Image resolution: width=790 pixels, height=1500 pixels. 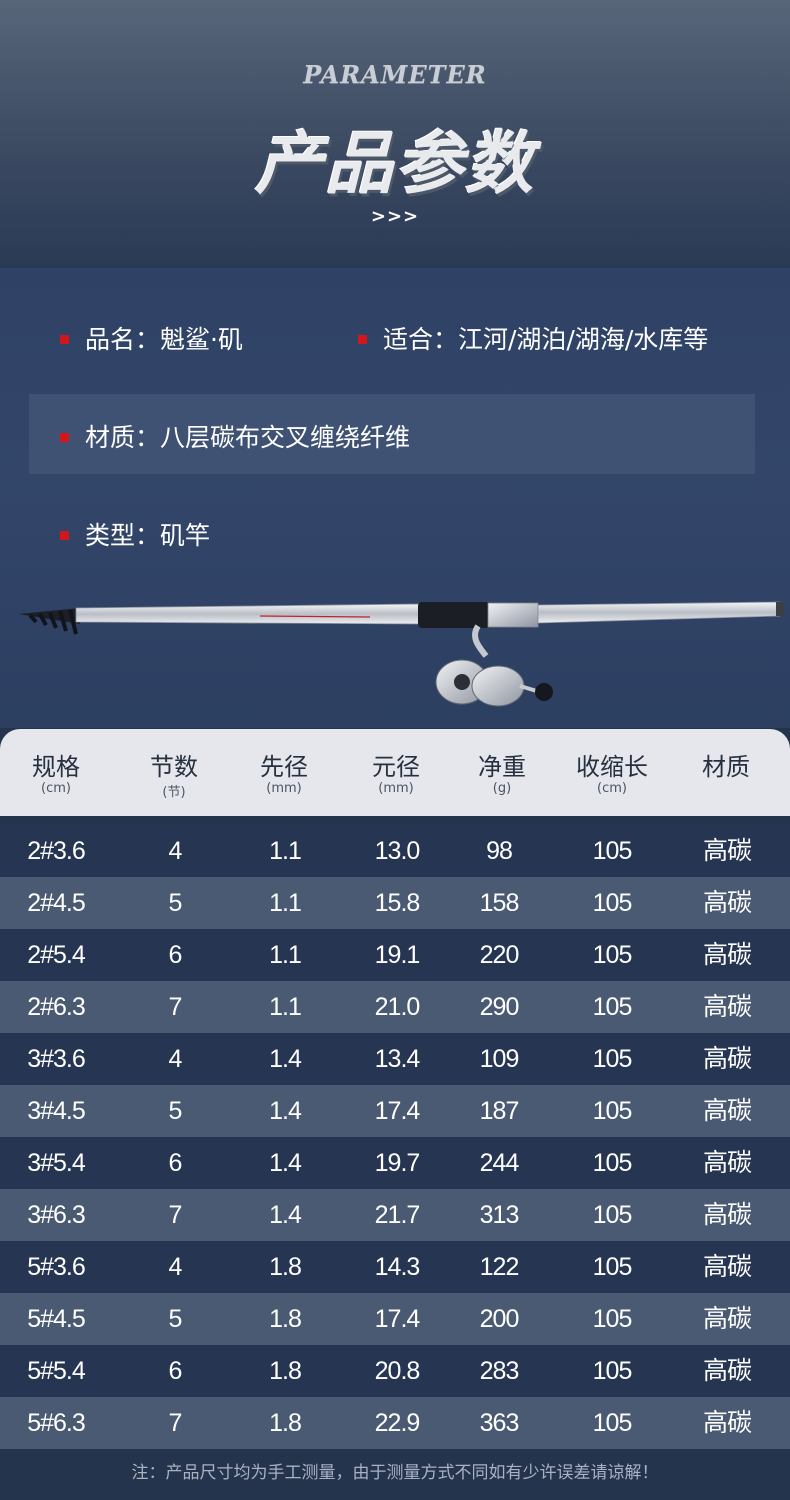 What do you see at coordinates (397, 1423) in the screenshot?
I see `table-cell: 22.9` at bounding box center [397, 1423].